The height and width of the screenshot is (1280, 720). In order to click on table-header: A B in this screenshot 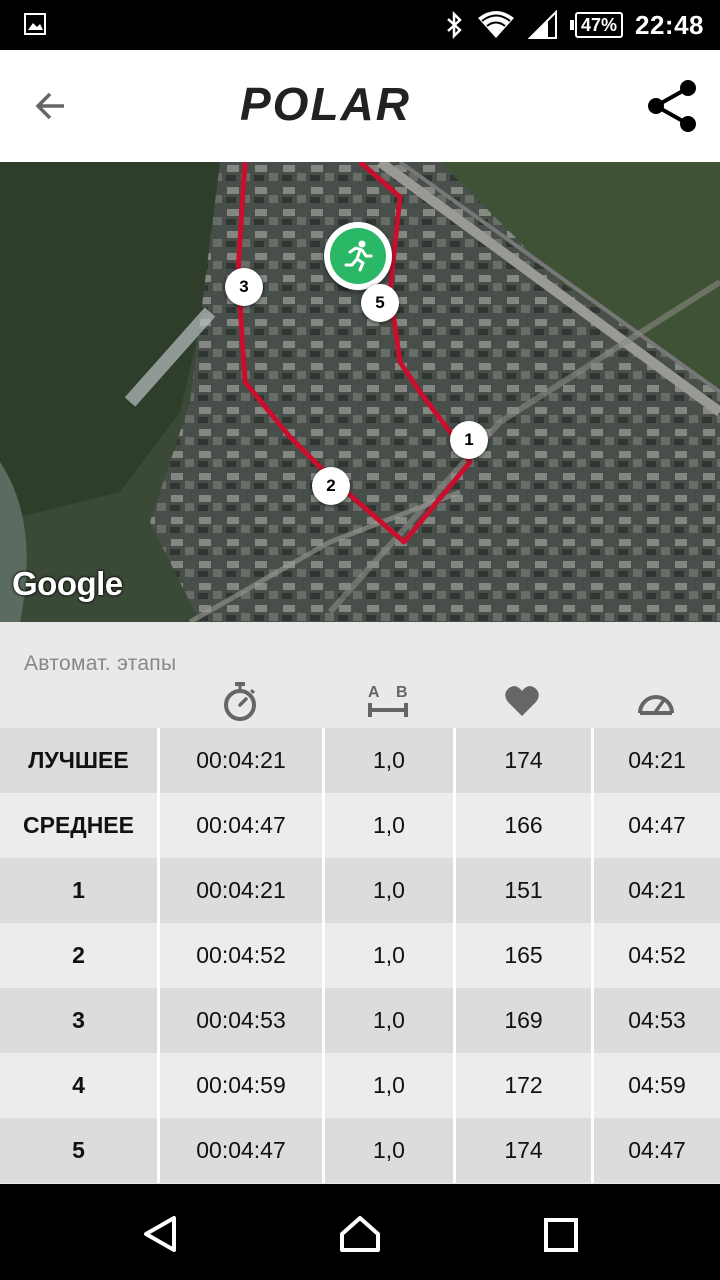, I will do `click(360, 701)`.